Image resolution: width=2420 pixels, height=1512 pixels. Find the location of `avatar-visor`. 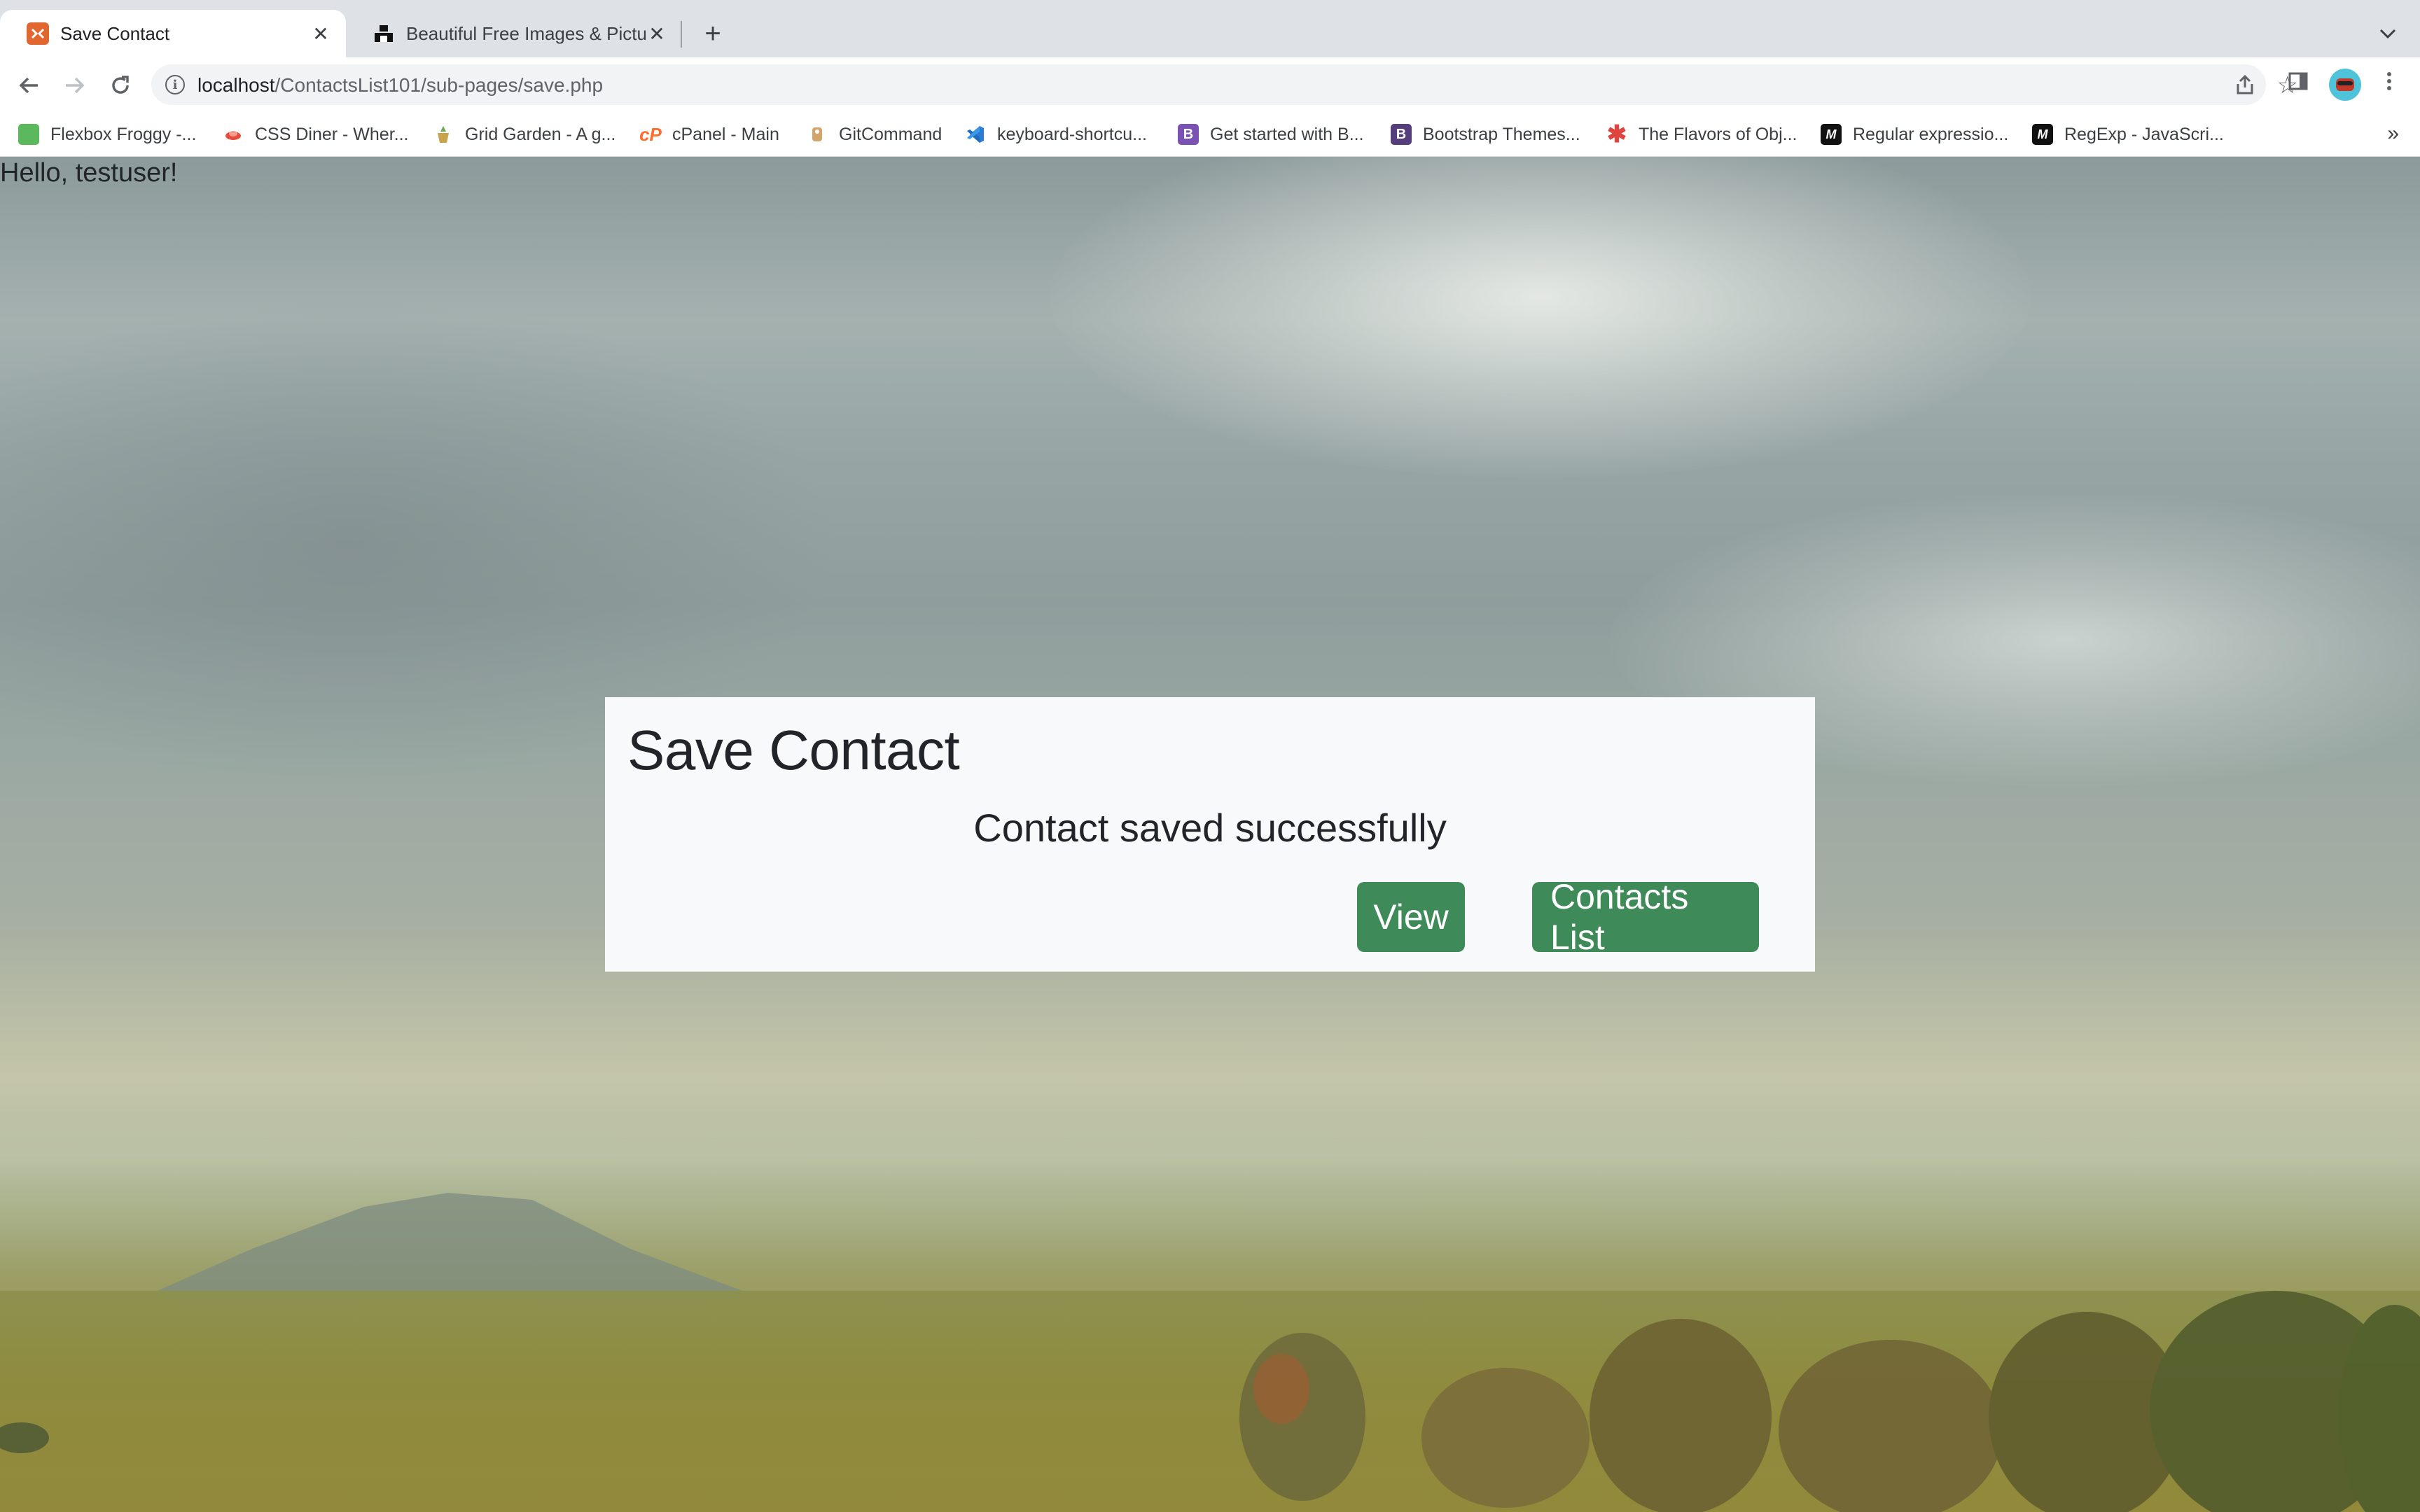

avatar-visor is located at coordinates (2345, 83).